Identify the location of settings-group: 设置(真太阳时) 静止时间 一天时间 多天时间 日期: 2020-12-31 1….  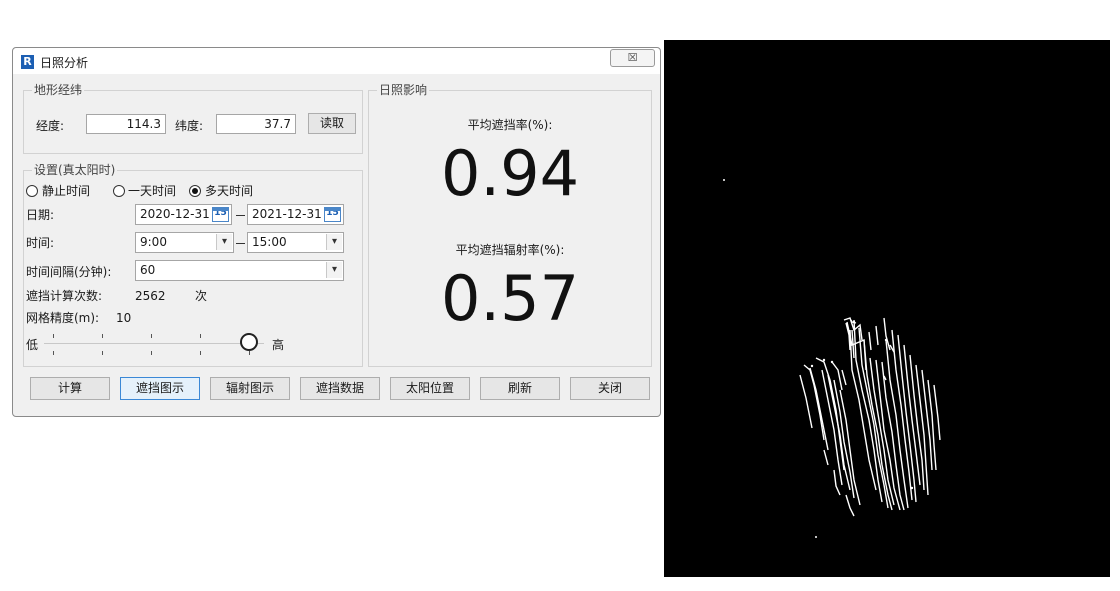
(193, 265).